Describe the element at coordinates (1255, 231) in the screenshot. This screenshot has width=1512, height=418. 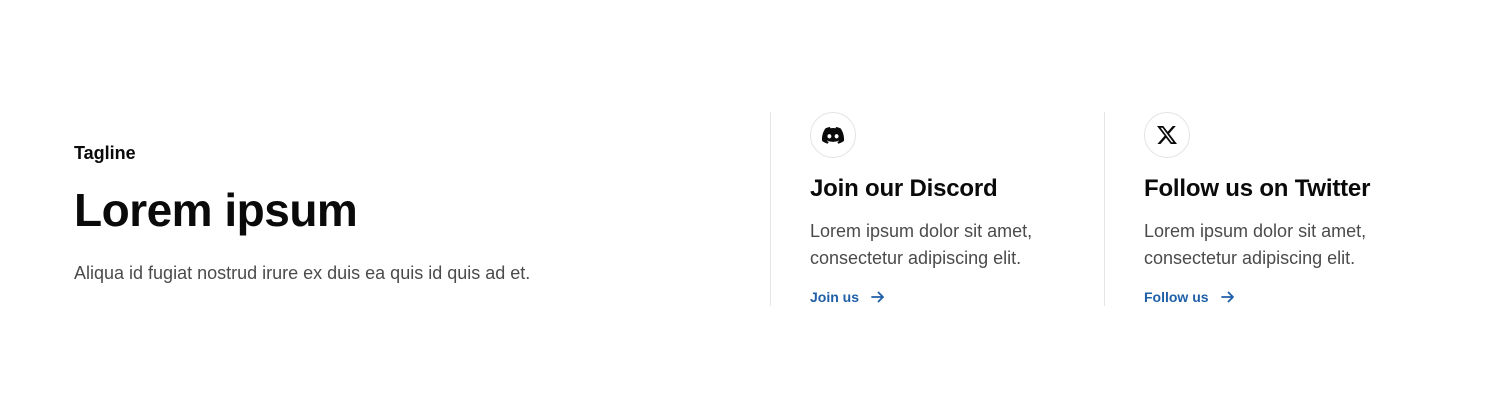
I see `twitter-card-text-line1: Lorem ipsum dolor sit amet,` at that location.